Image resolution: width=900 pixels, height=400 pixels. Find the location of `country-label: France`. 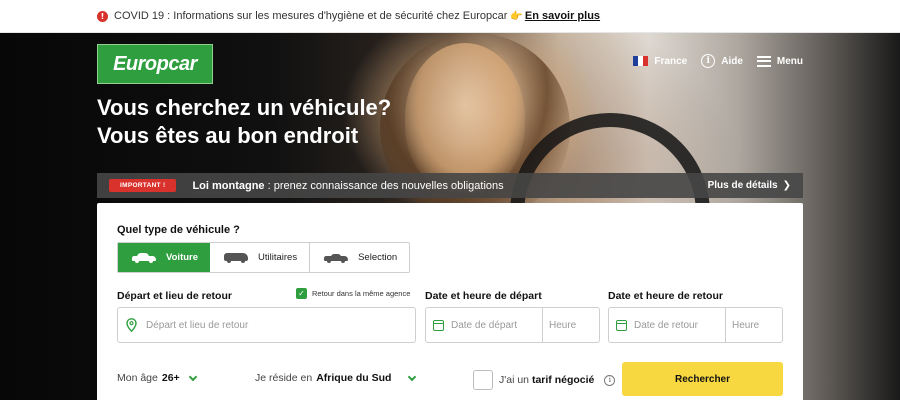

country-label: France is located at coordinates (671, 61).